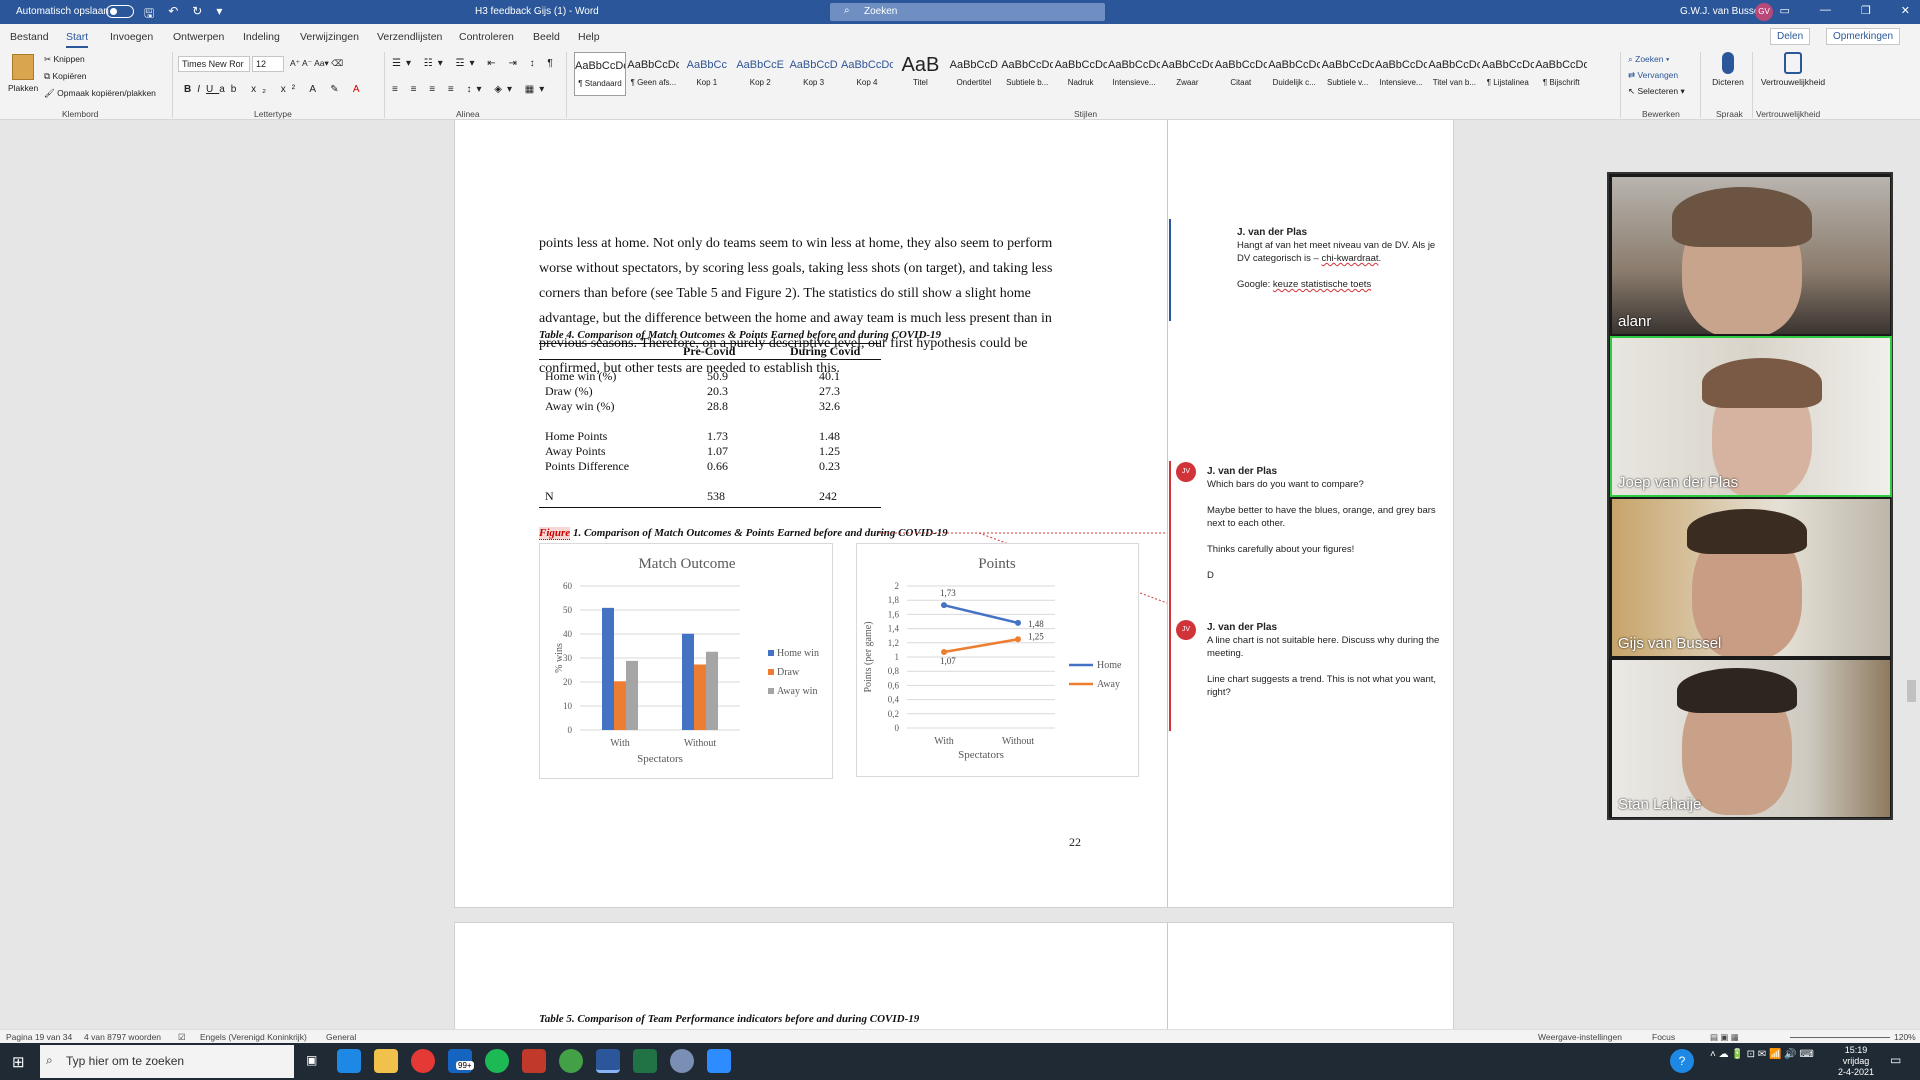 This screenshot has width=1920, height=1080. I want to click on taskbar-search: ⌕ Typ hier om te zoeken, so click(167, 1061).